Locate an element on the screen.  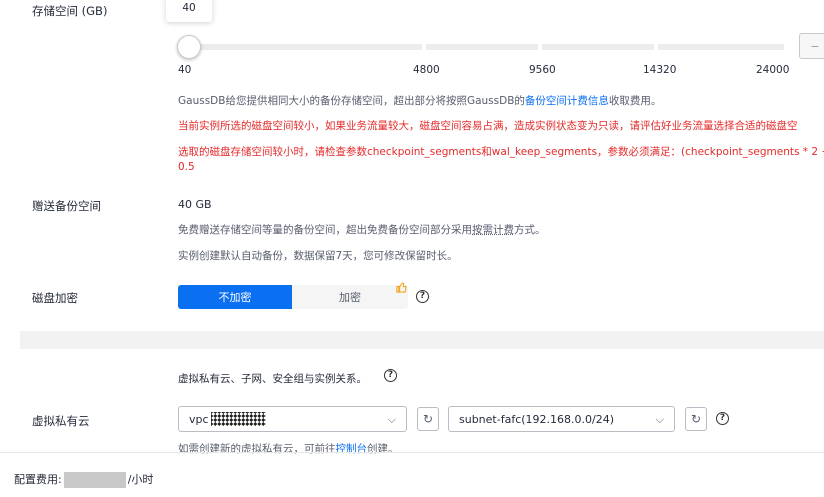
storage-desc-suffix: 收取费用。 is located at coordinates (635, 101).